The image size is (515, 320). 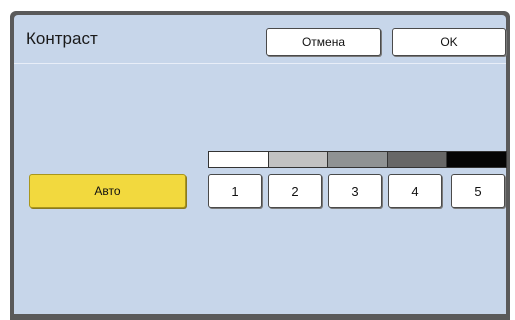 I want to click on contrast-scale, so click(x=357, y=159).